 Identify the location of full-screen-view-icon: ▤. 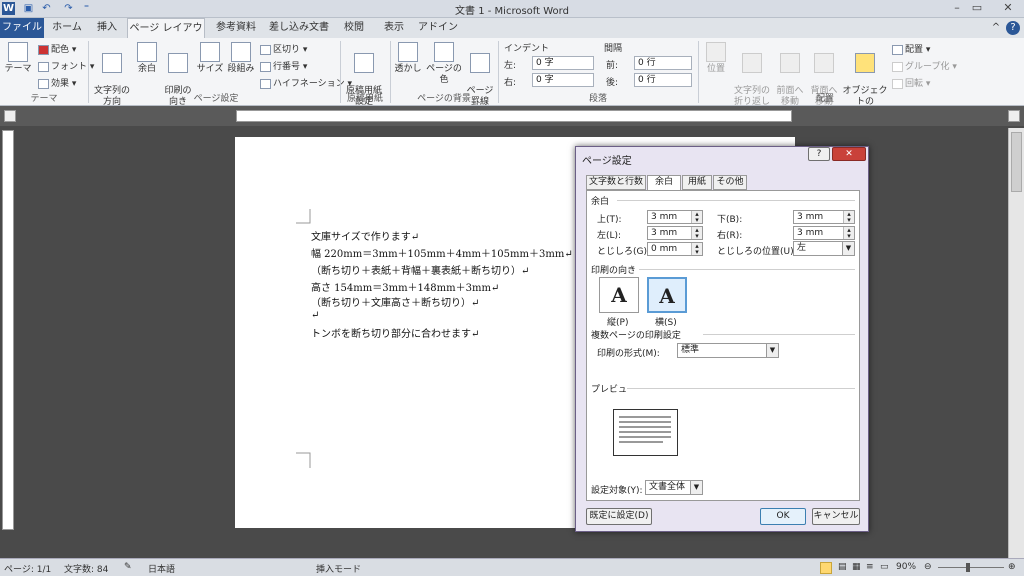
(842, 567).